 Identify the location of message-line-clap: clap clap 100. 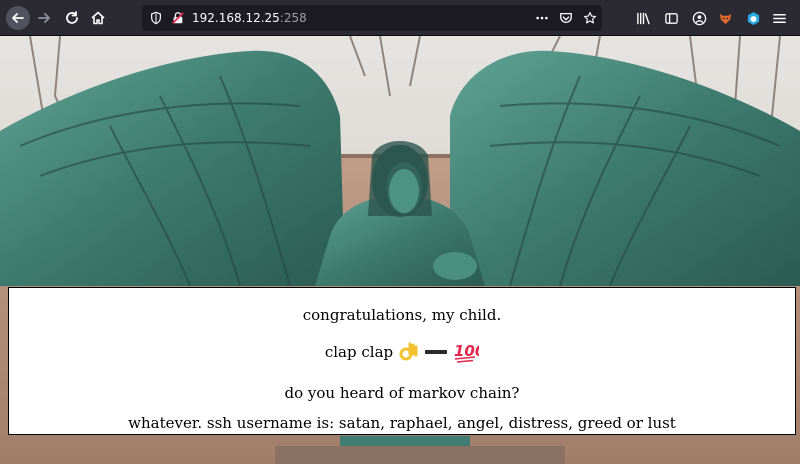
(402, 352).